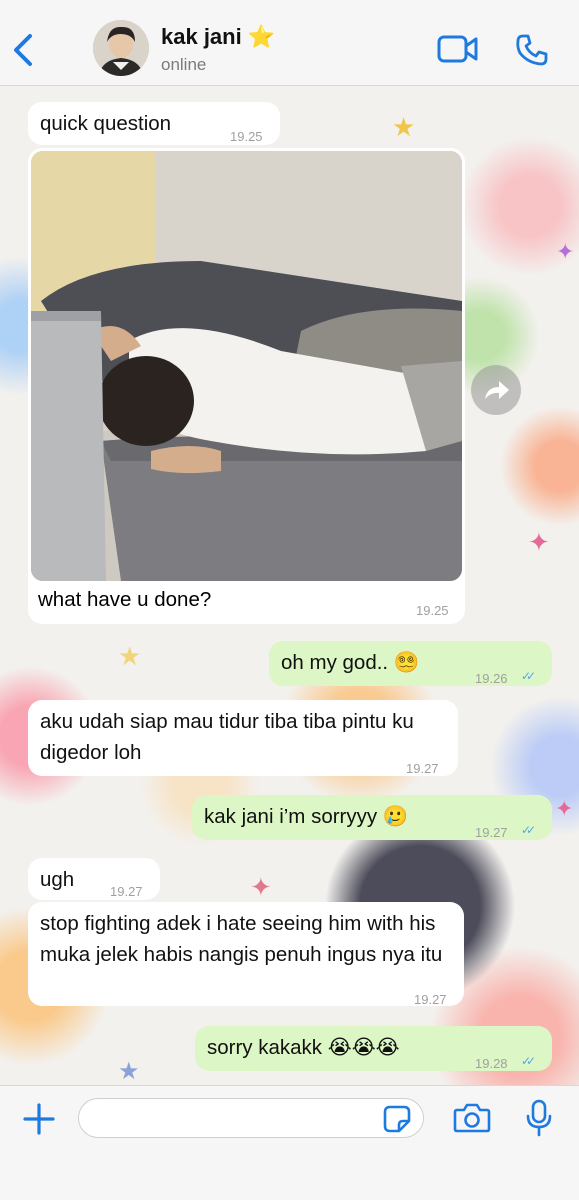  What do you see at coordinates (218, 37) in the screenshot?
I see `contact-name: kak jani ⭐` at bounding box center [218, 37].